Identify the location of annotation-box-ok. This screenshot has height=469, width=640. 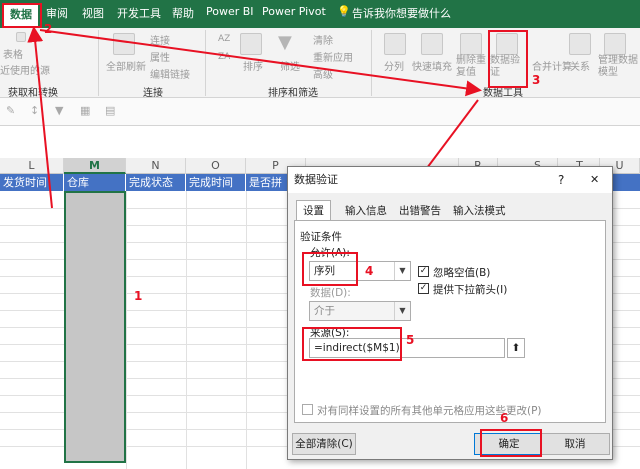
(511, 443).